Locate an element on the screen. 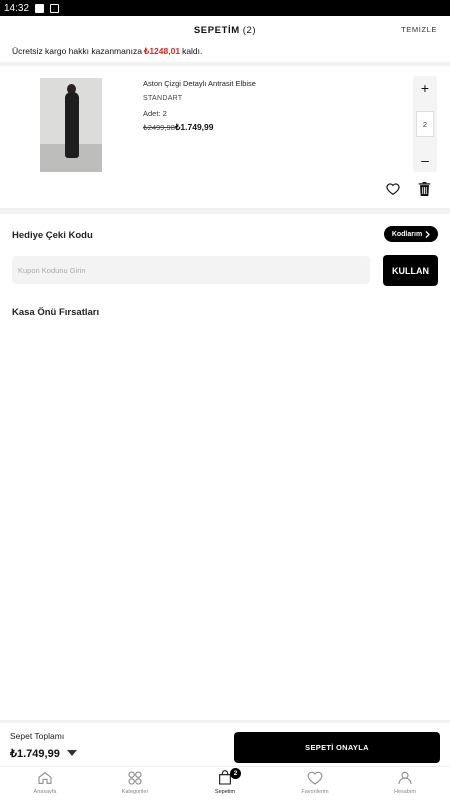  tab-favorites: Favorilerim is located at coordinates (315, 783).